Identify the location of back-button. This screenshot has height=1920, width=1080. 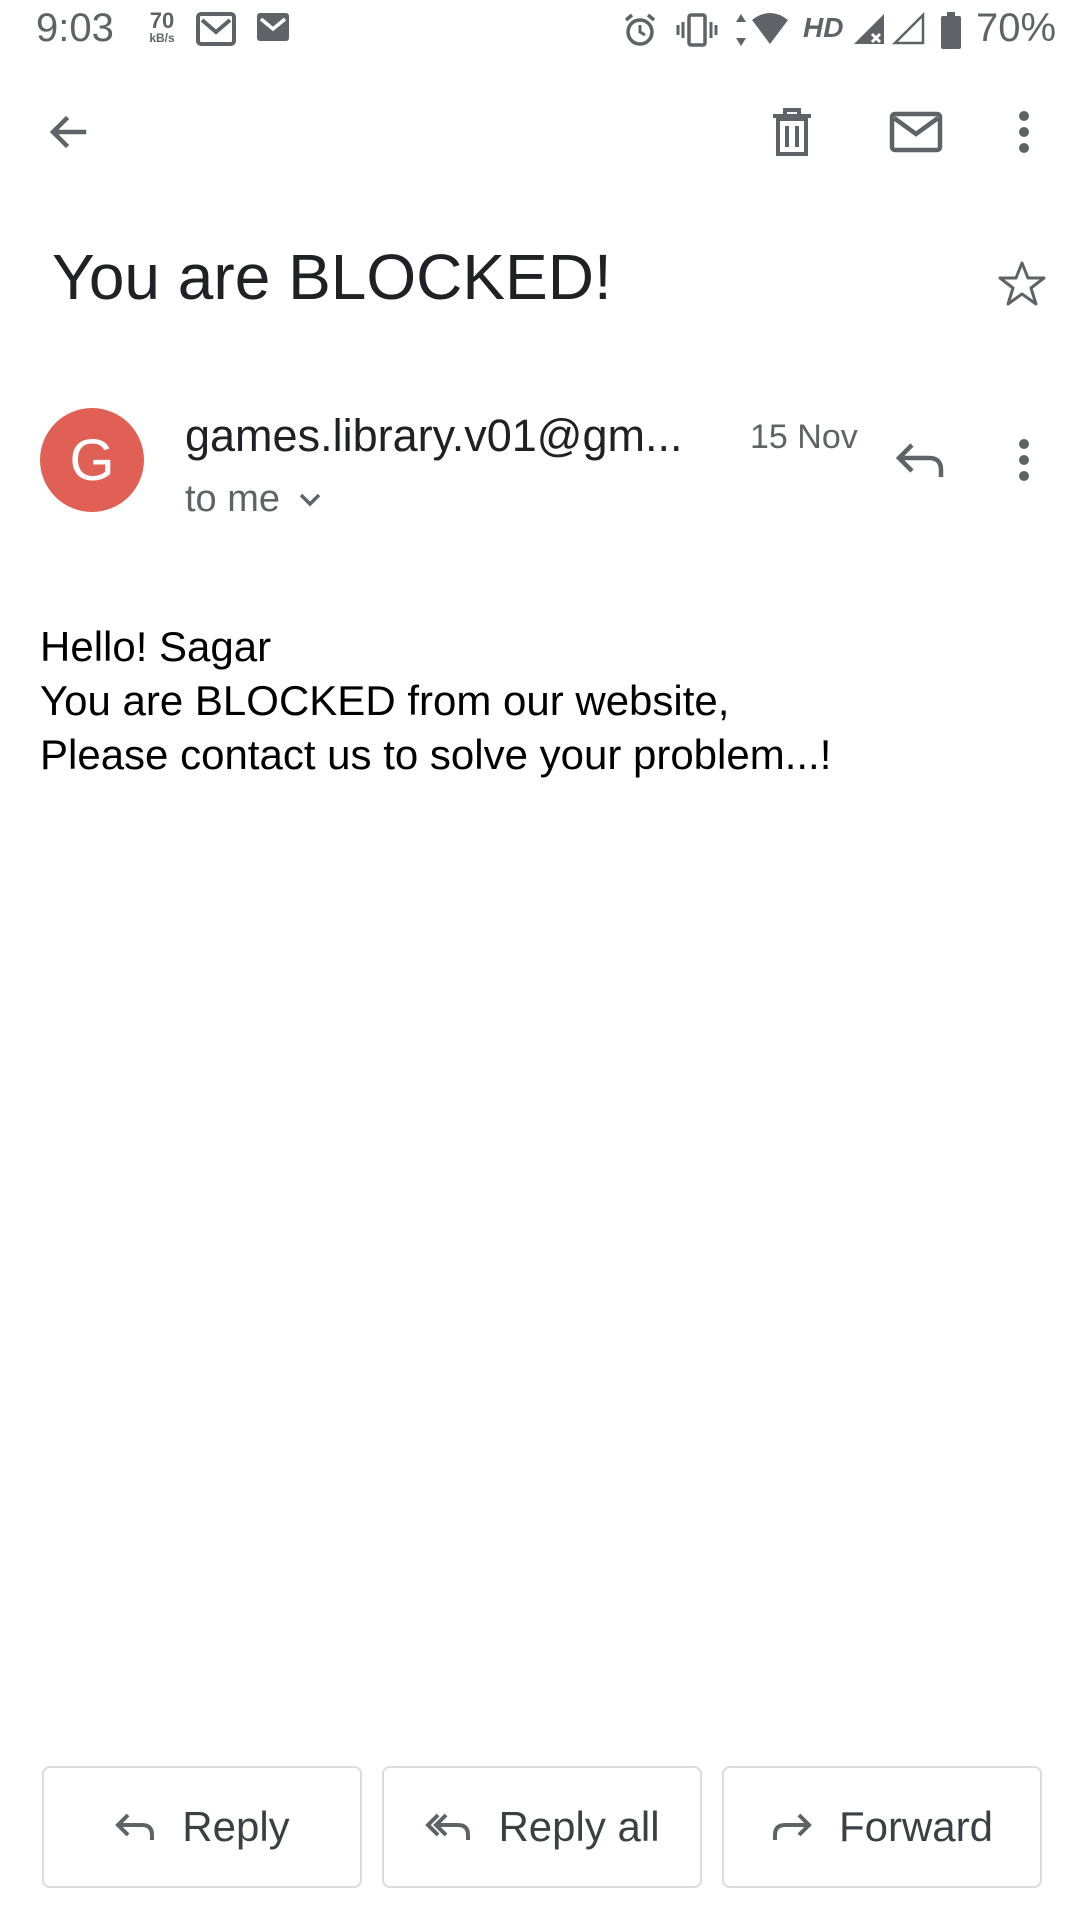
(68, 132).